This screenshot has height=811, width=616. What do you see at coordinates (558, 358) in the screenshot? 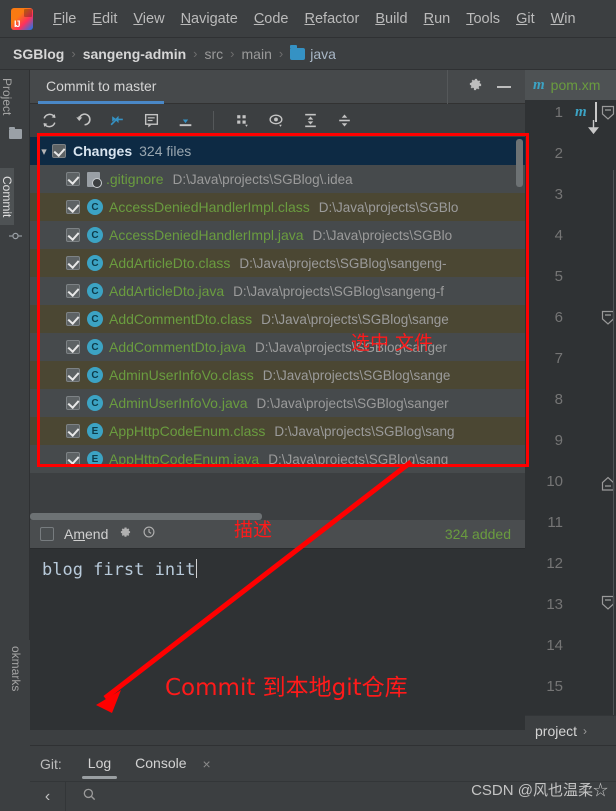
I see `line-number: 7` at bounding box center [558, 358].